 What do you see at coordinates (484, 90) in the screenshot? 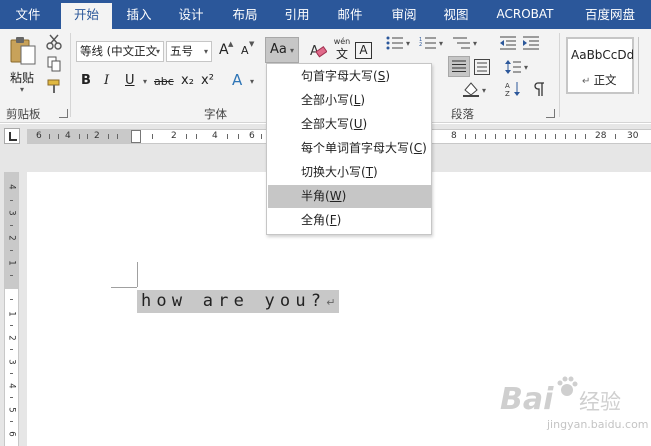
I see `shading-dropdown-icon: ▾` at bounding box center [484, 90].